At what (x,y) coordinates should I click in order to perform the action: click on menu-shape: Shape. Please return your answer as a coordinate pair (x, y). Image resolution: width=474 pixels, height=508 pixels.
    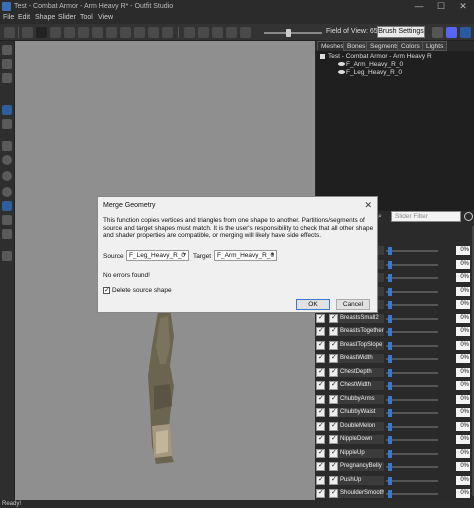
    Looking at the image, I should click on (45, 17).